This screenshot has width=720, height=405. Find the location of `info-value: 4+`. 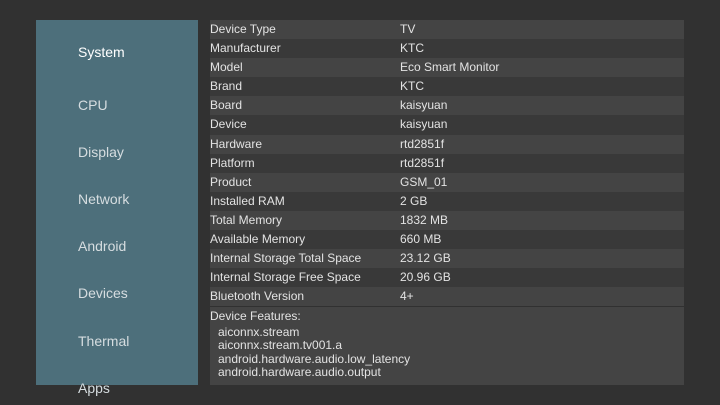

info-value: 4+ is located at coordinates (407, 296).